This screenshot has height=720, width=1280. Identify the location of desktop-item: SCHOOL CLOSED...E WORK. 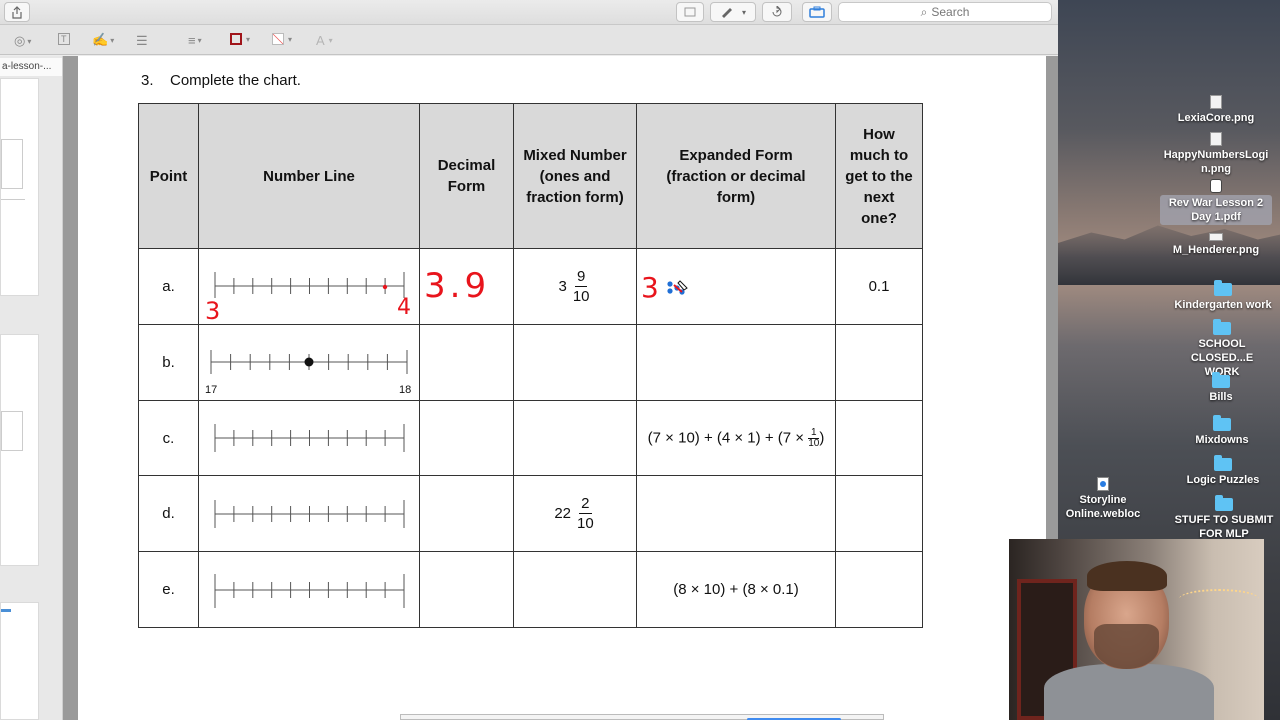
(1222, 349).